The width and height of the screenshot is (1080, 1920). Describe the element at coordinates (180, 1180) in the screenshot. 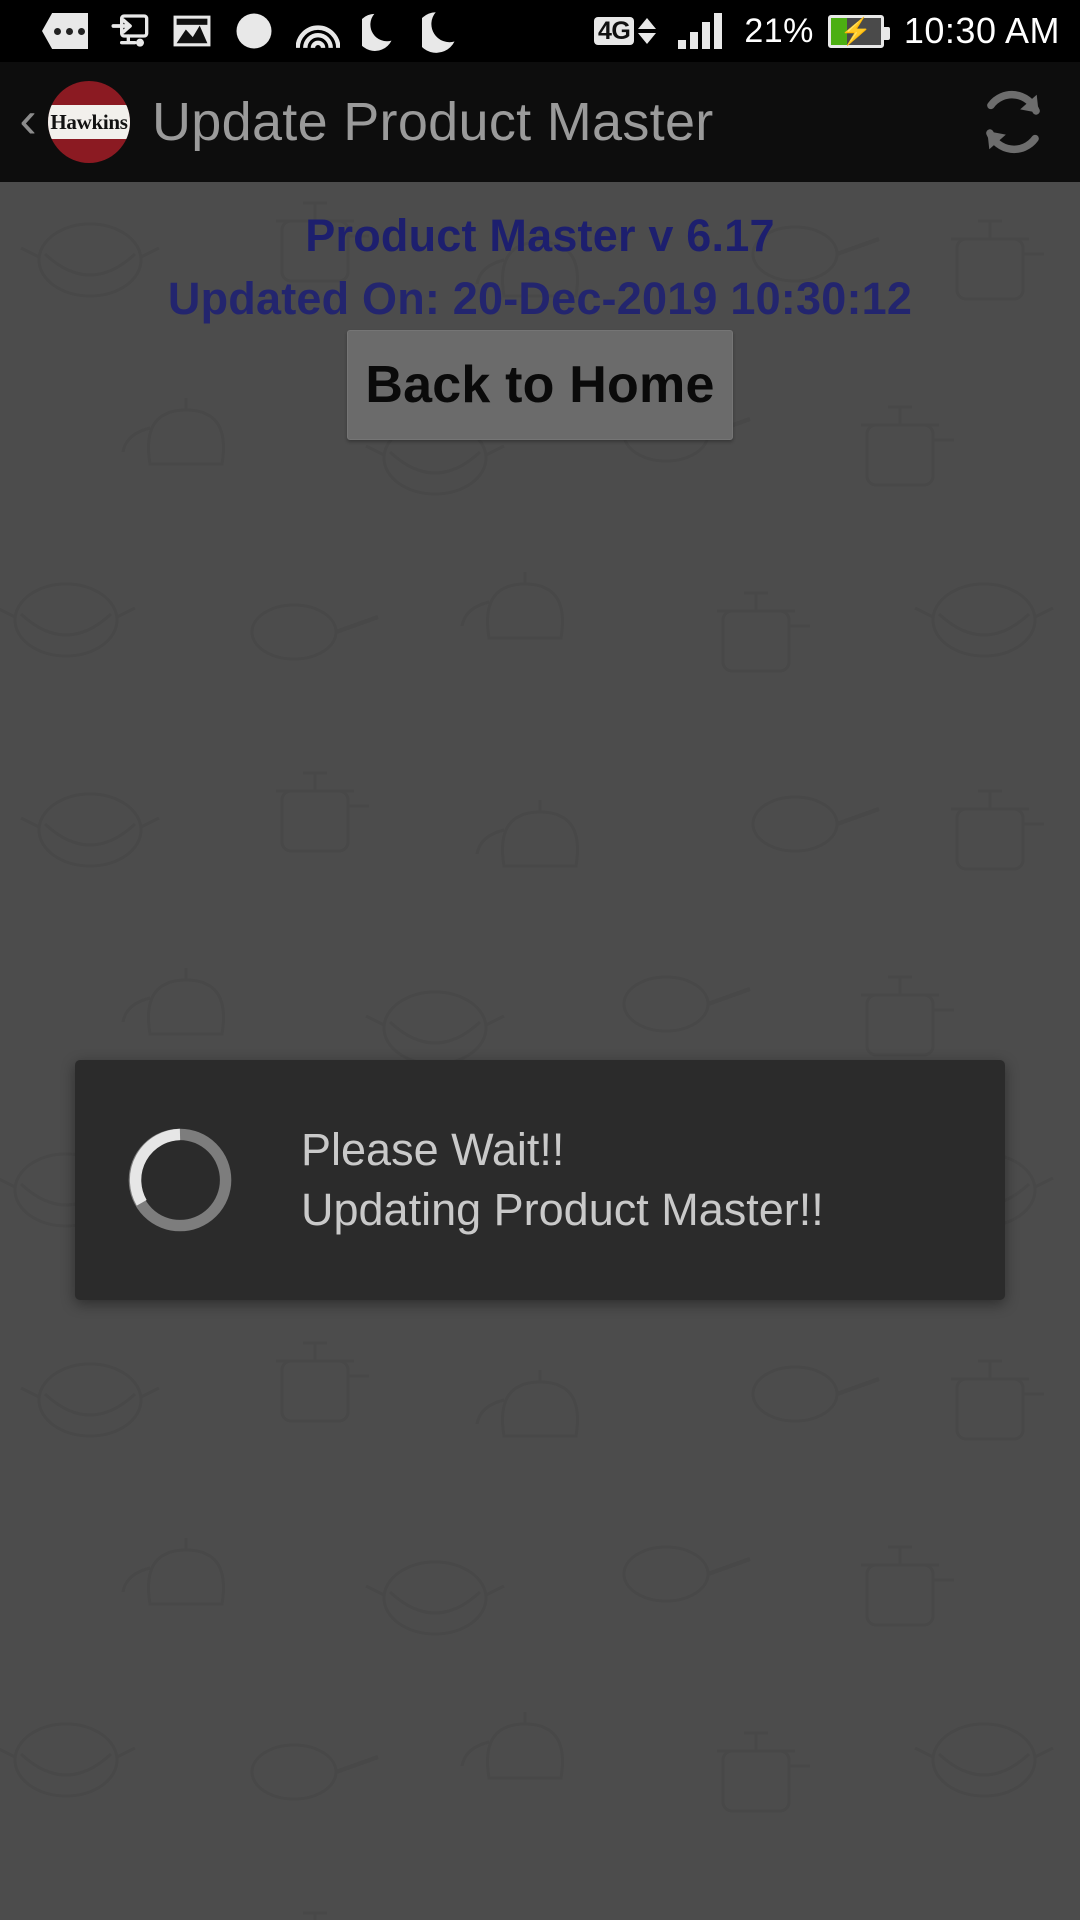

I see `loading-spinner` at that location.